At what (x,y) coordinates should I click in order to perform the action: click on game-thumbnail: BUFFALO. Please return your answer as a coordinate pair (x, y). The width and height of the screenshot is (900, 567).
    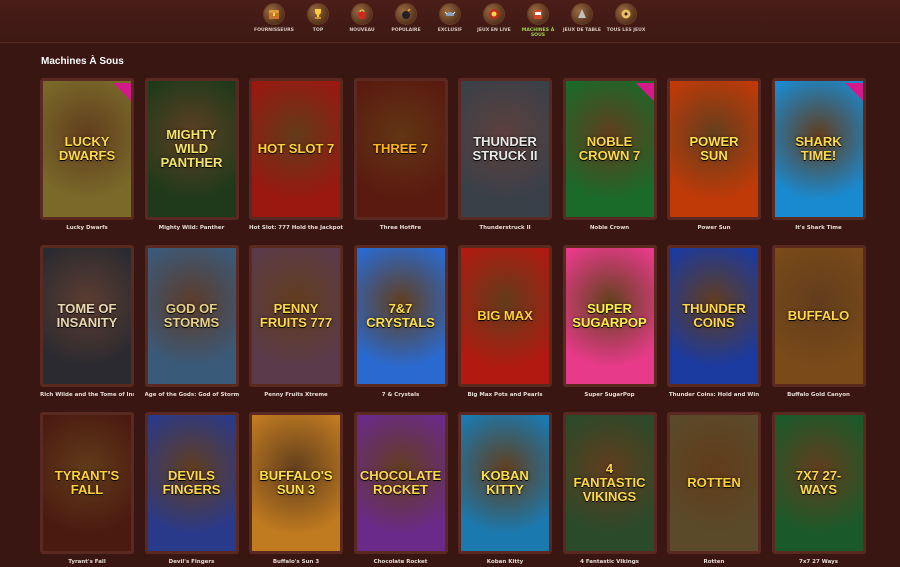
    Looking at the image, I should click on (818, 316).